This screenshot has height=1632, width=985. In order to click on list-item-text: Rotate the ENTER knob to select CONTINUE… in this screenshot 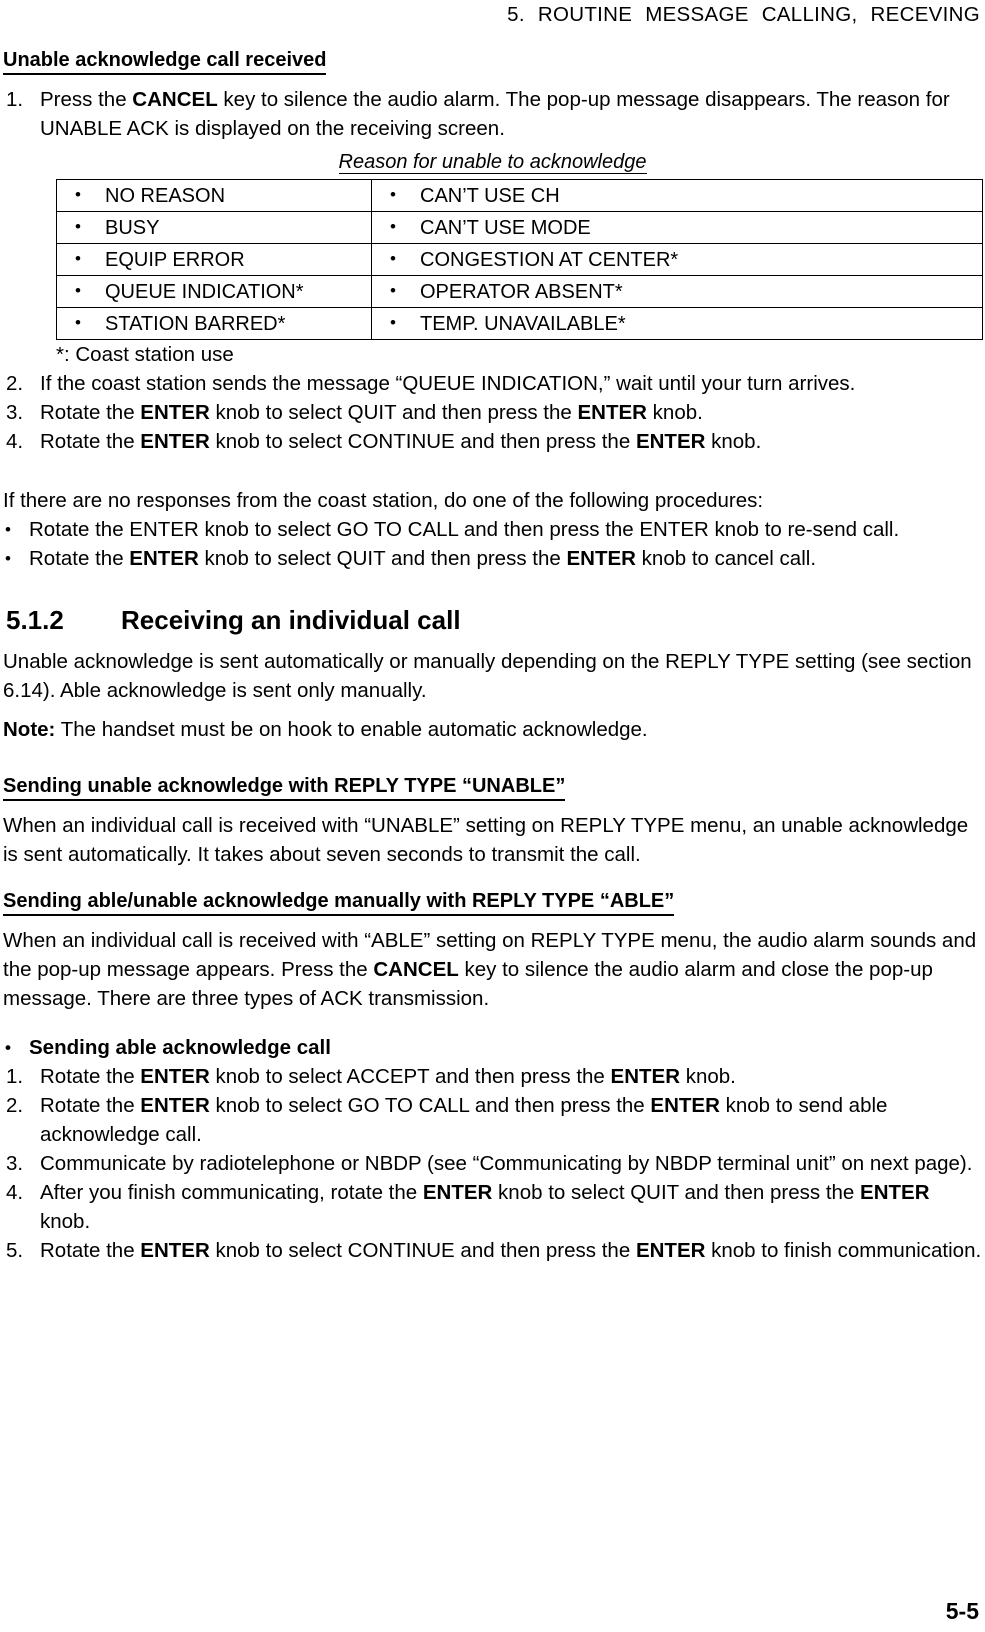, I will do `click(400, 441)`.